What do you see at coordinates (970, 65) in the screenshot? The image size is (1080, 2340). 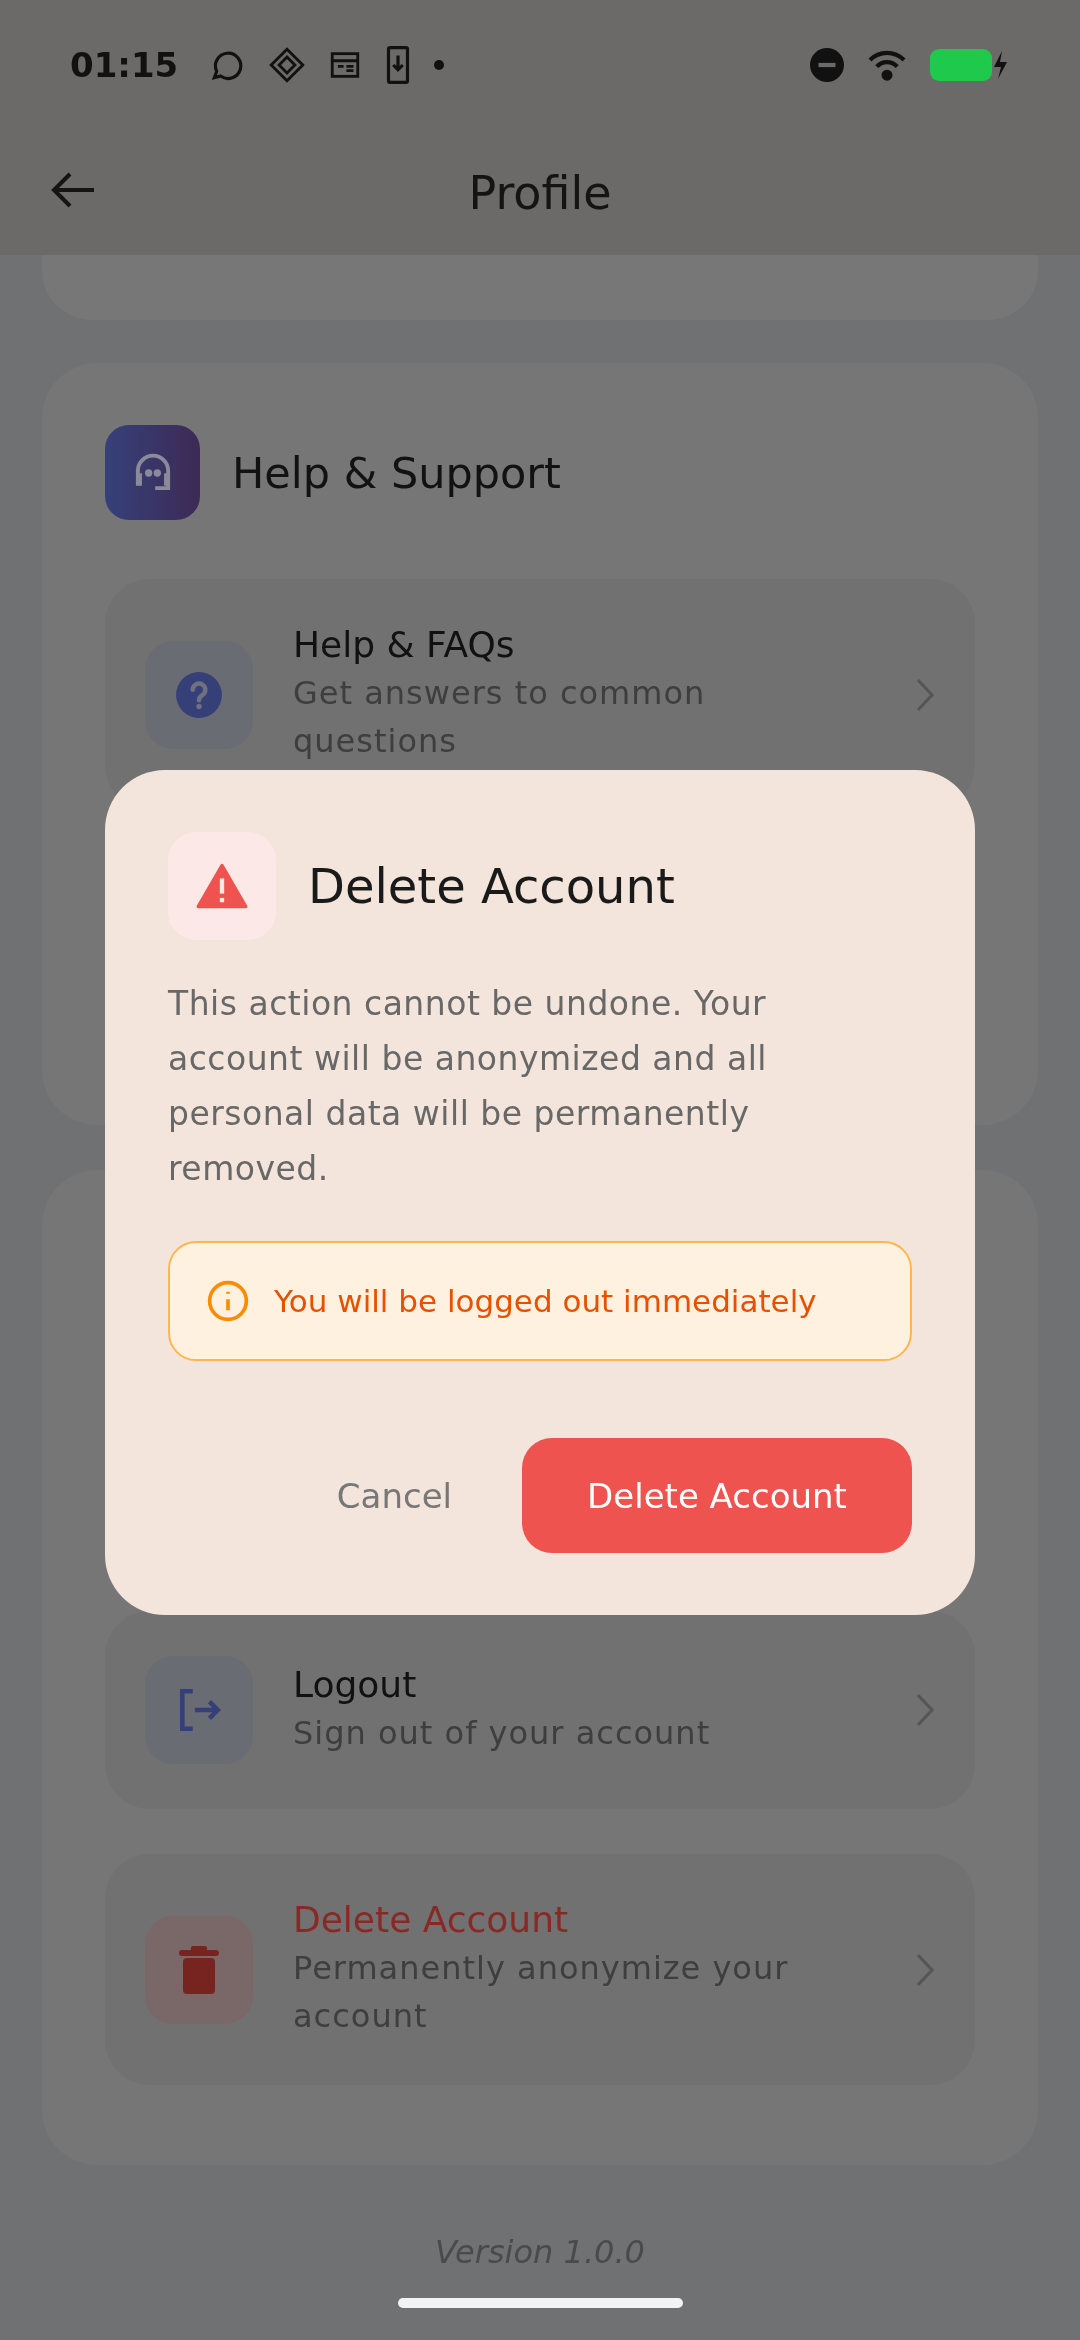 I see `battery-icon` at bounding box center [970, 65].